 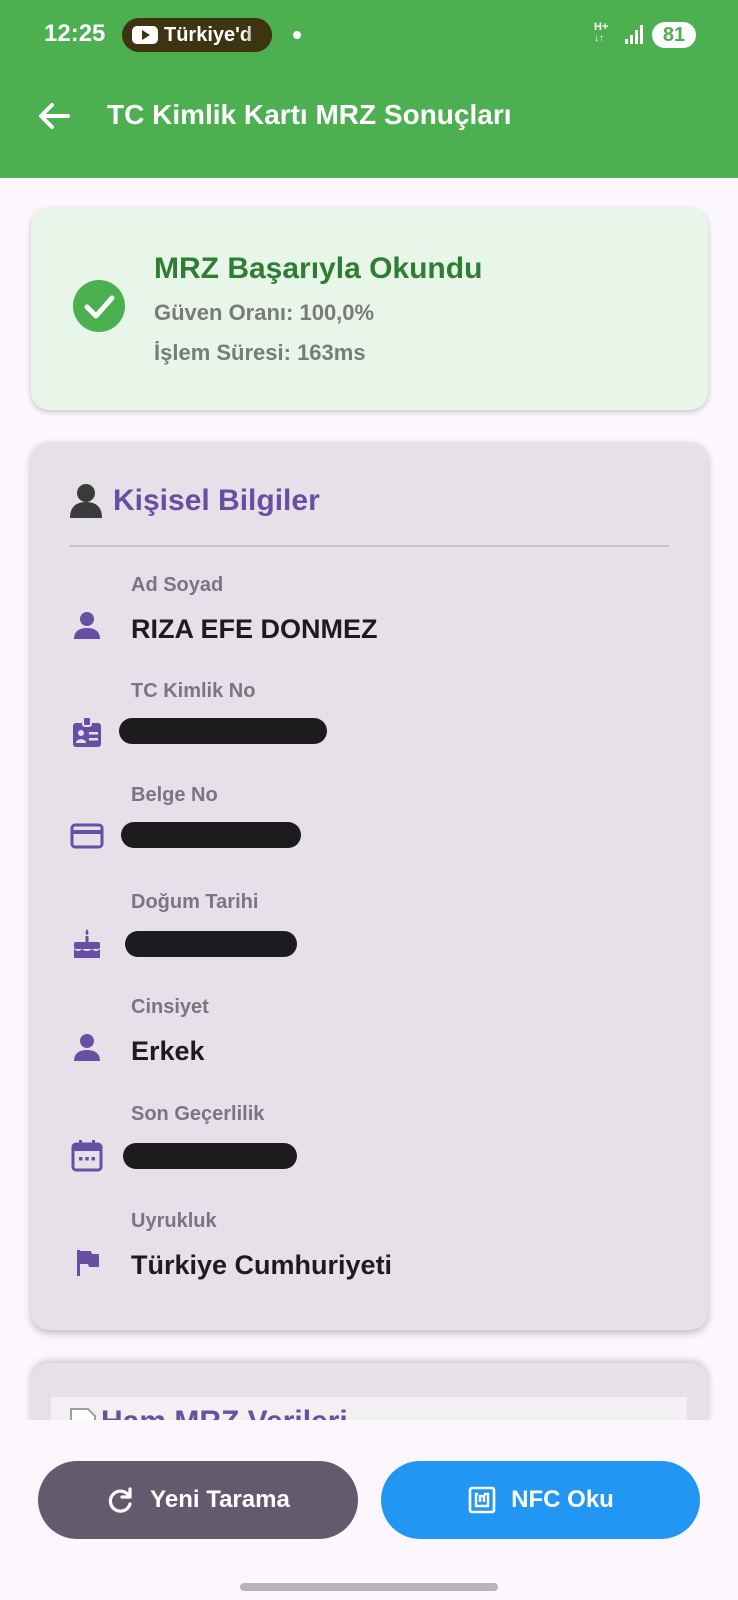 What do you see at coordinates (369, 941) in the screenshot?
I see `field-dogum-tarihi: Doğum Tarihi` at bounding box center [369, 941].